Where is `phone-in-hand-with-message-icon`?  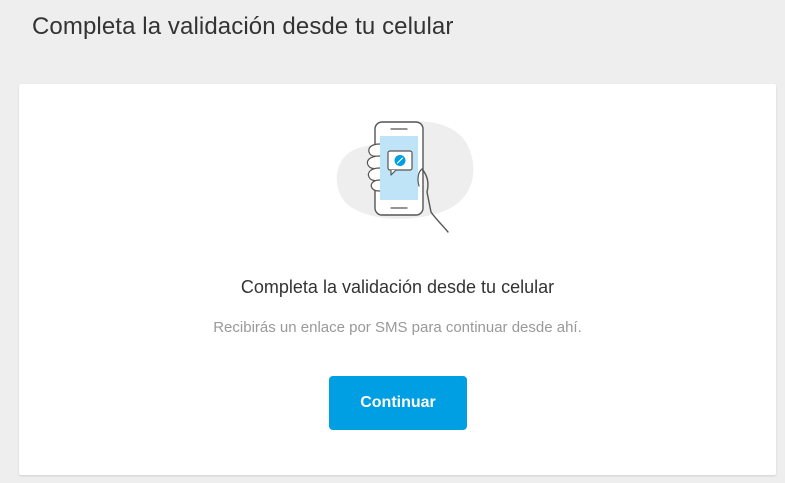
phone-in-hand-with-message-icon is located at coordinates (405, 177).